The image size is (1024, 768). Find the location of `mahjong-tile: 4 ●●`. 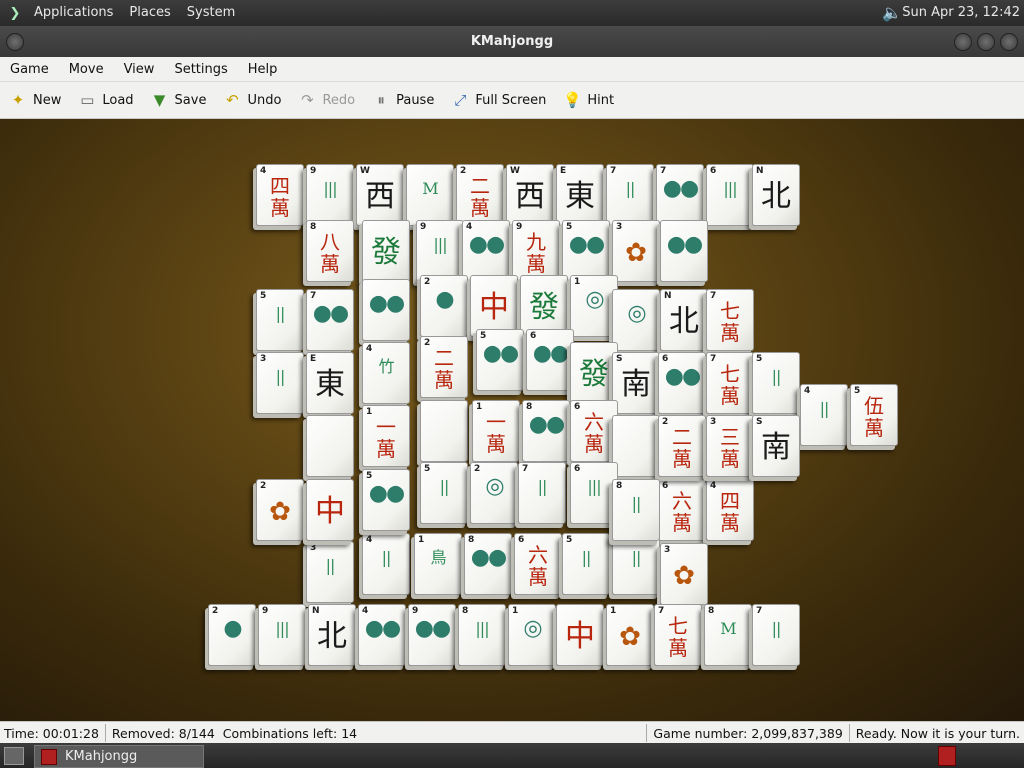

mahjong-tile: 4 ●● is located at coordinates (486, 251).